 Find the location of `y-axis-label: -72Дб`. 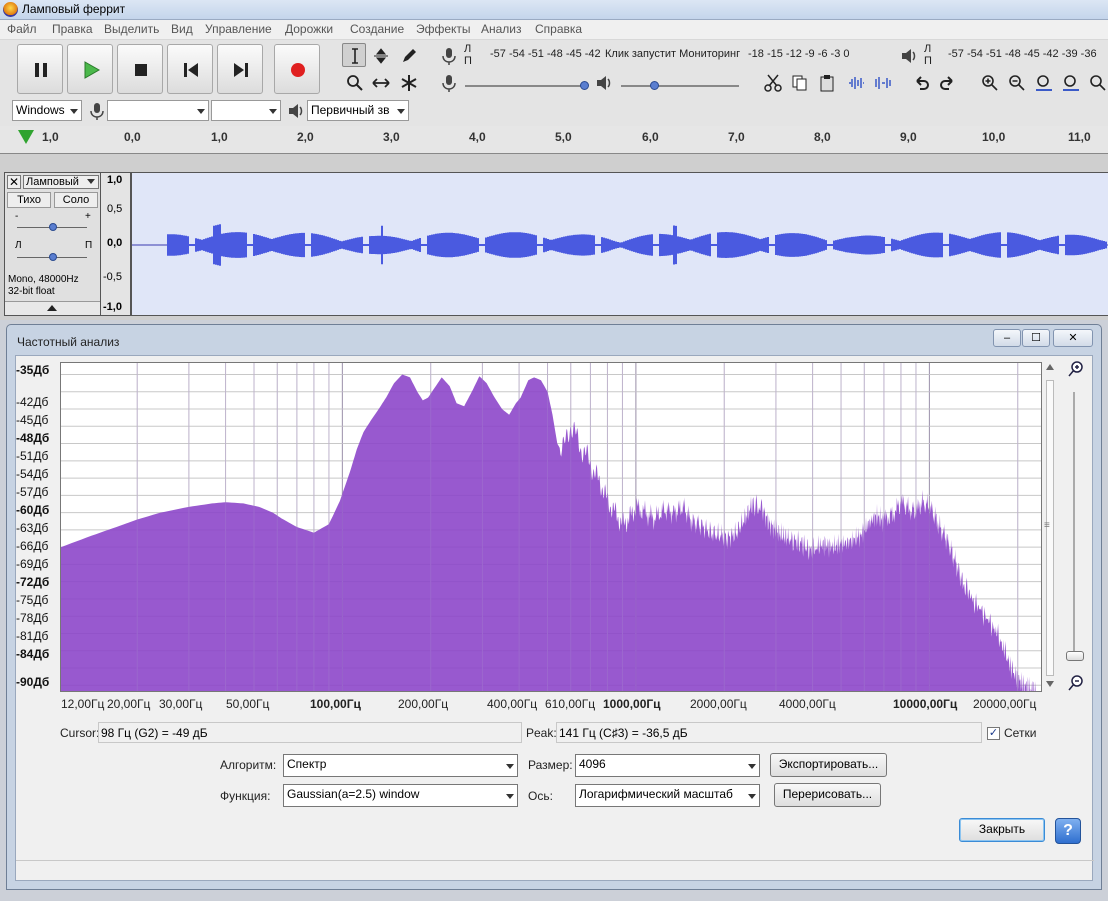

y-axis-label: -72Дб is located at coordinates (33, 582).